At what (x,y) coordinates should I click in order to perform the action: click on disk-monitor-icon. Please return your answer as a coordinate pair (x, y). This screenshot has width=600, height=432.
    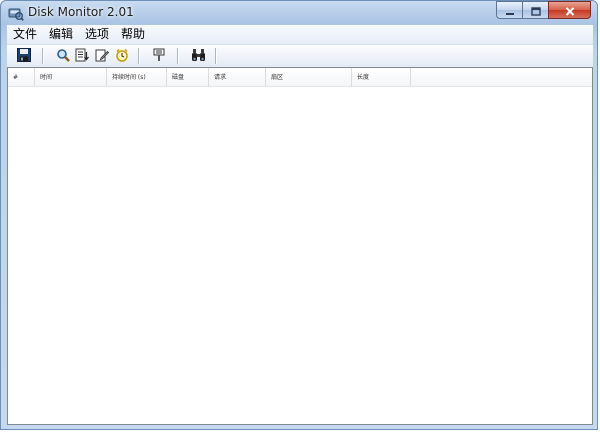
    Looking at the image, I should click on (16, 13).